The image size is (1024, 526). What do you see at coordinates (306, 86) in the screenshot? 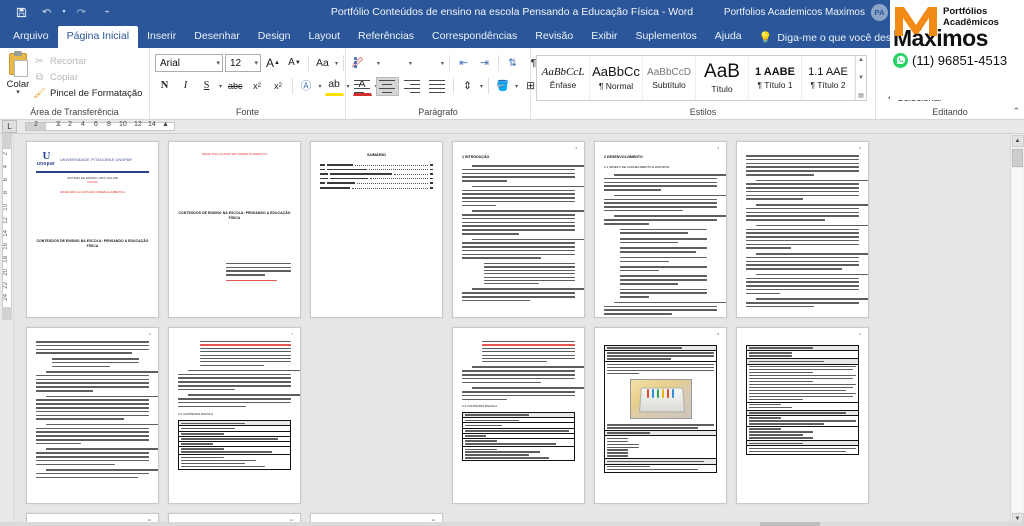
I see `text-effects-button: Ⓐ` at bounding box center [306, 86].